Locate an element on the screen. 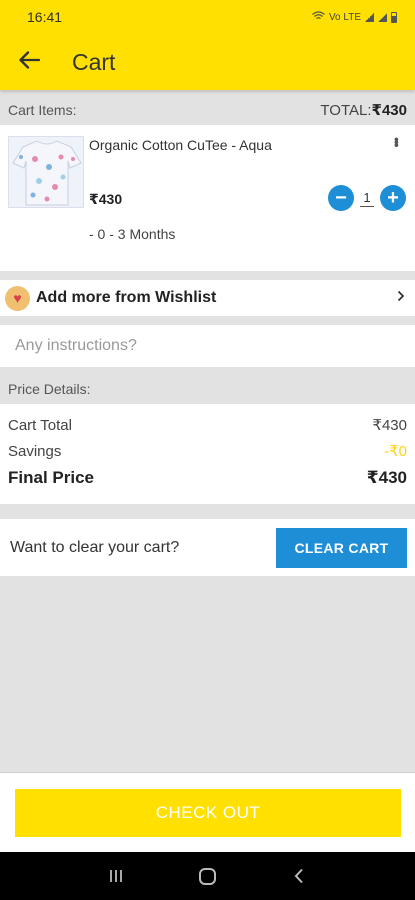 This screenshot has width=415, height=900. price-details-label: Price Details: is located at coordinates (49, 389).